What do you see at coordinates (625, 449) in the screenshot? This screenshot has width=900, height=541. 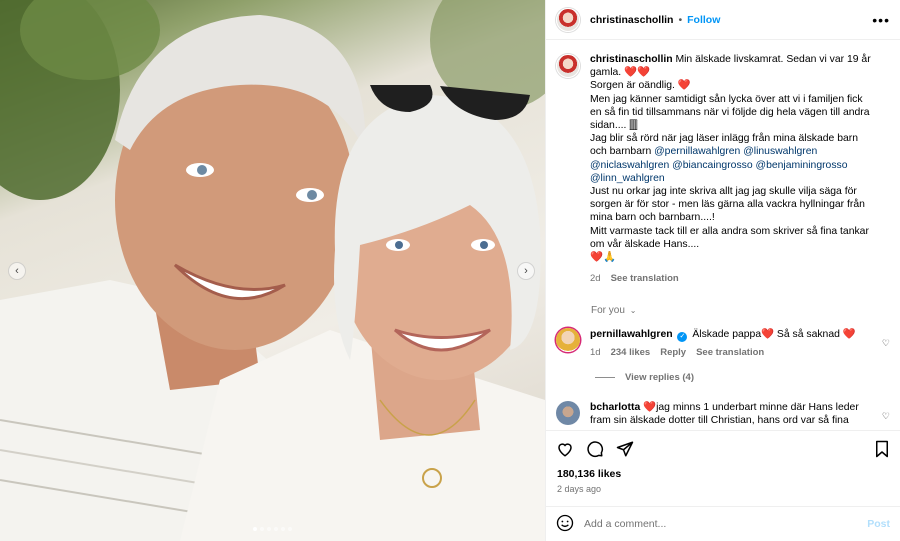 I see `share-icon` at bounding box center [625, 449].